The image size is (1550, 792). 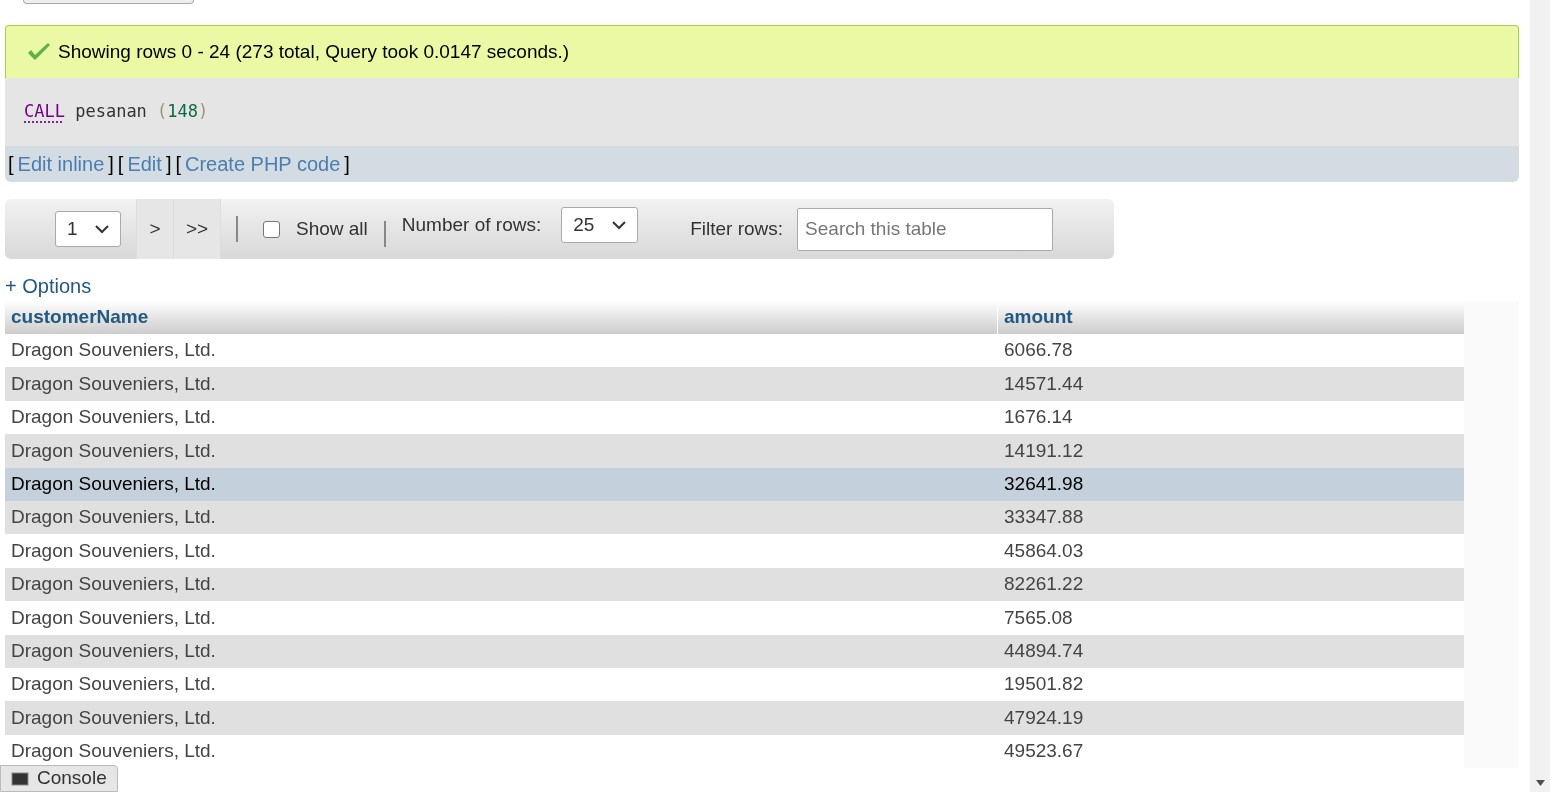 What do you see at coordinates (1044, 383) in the screenshot?
I see `table-cell-text: 14571.44` at bounding box center [1044, 383].